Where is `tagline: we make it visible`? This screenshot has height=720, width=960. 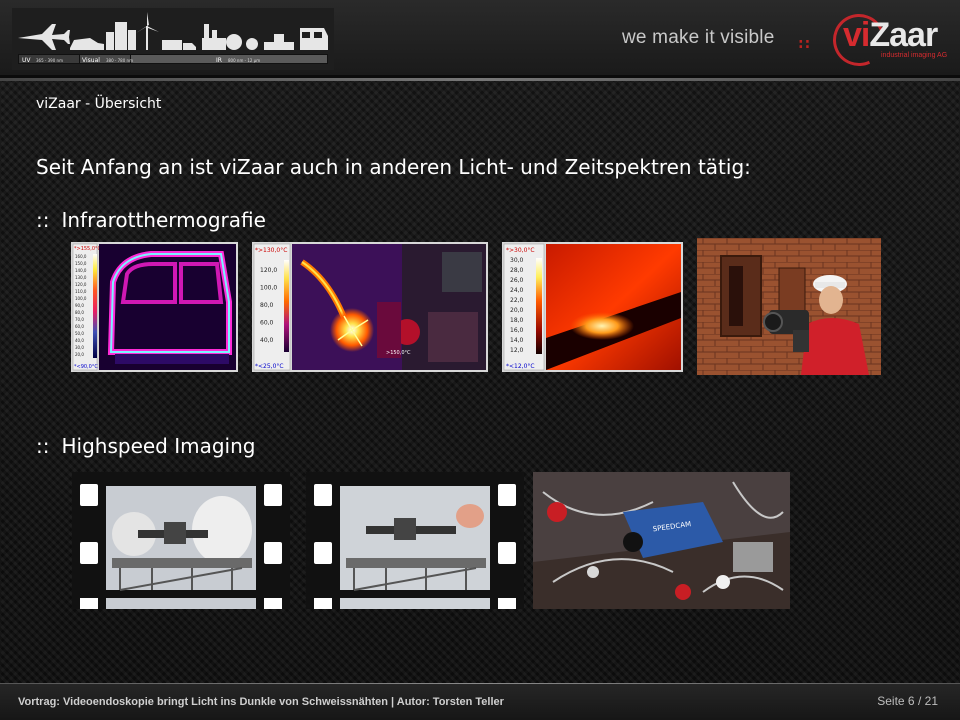 tagline: we make it visible is located at coordinates (698, 37).